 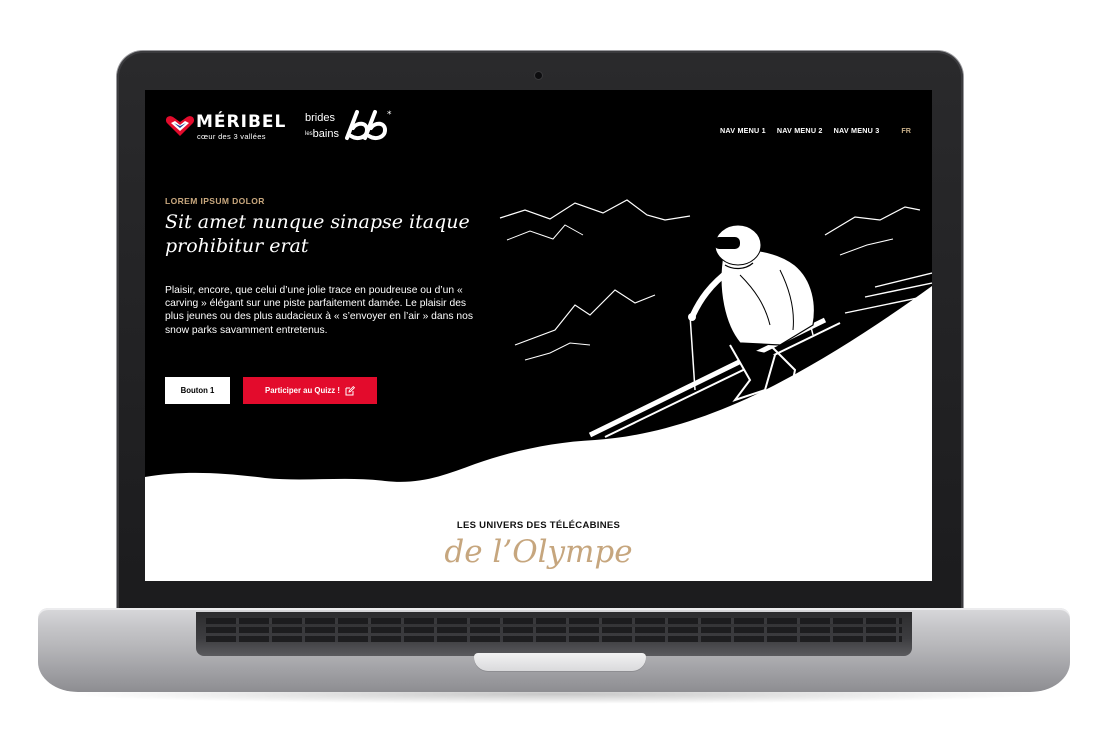 What do you see at coordinates (554, 634) in the screenshot?
I see `keyboard` at bounding box center [554, 634].